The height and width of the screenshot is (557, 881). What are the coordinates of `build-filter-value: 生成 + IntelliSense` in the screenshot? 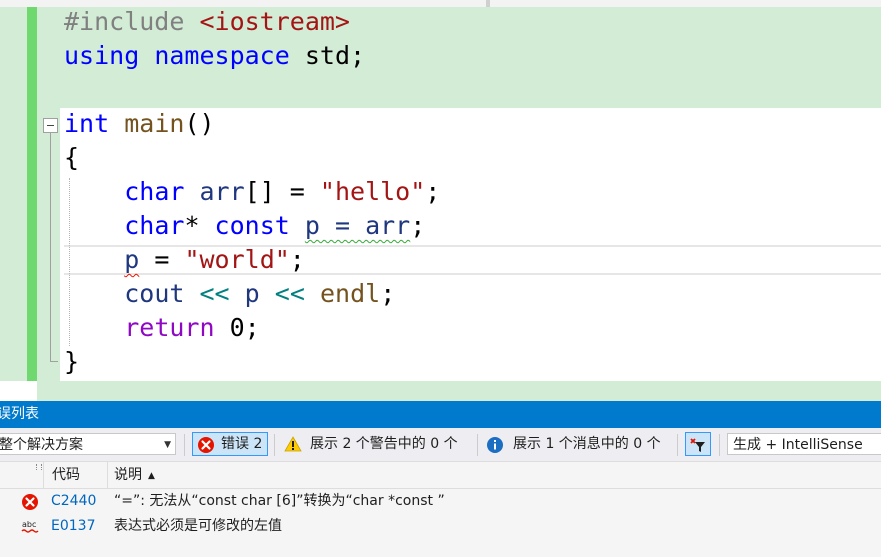 It's located at (798, 445).